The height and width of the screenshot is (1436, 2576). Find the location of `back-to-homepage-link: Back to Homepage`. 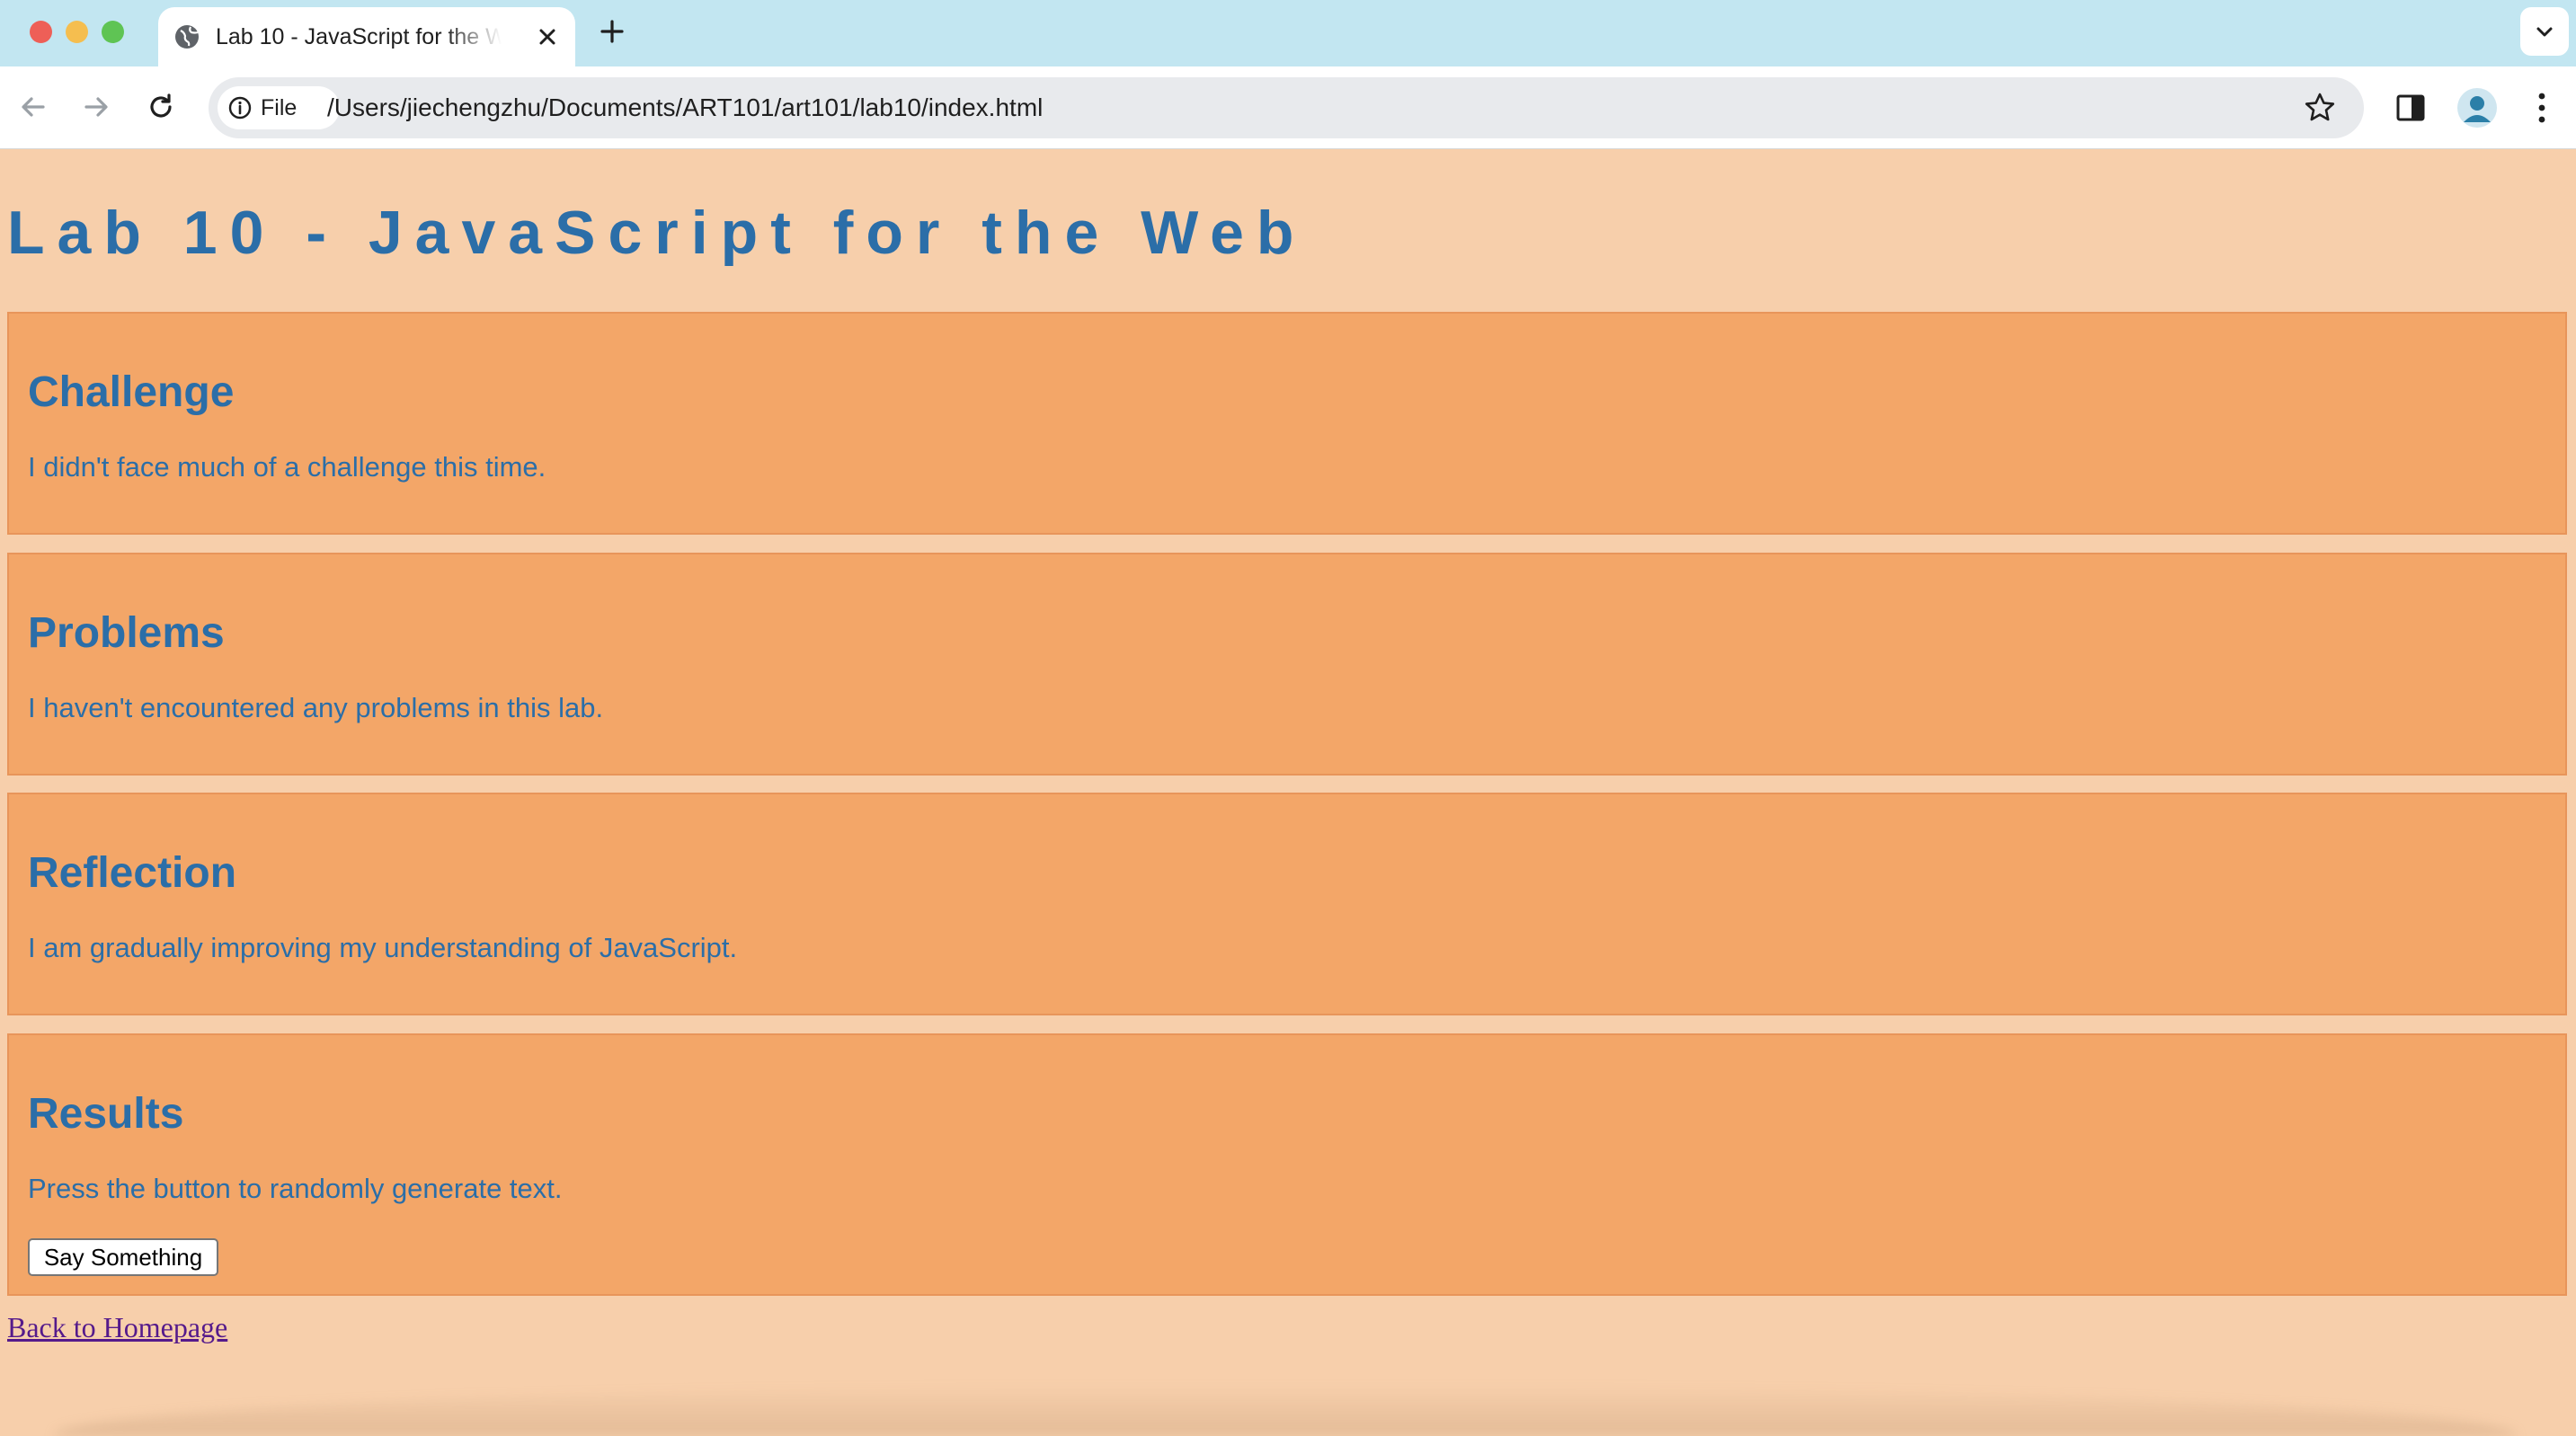

back-to-homepage-link: Back to Homepage is located at coordinates (117, 1327).